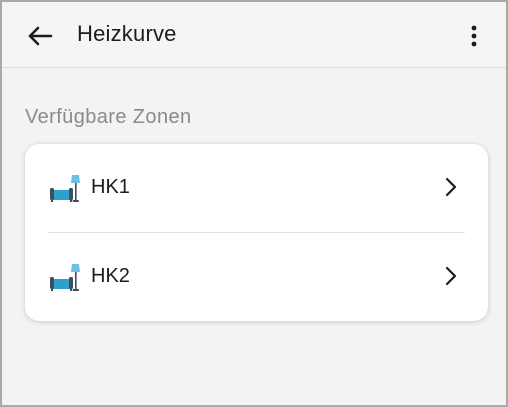  I want to click on zone-label: HK2, so click(110, 276).